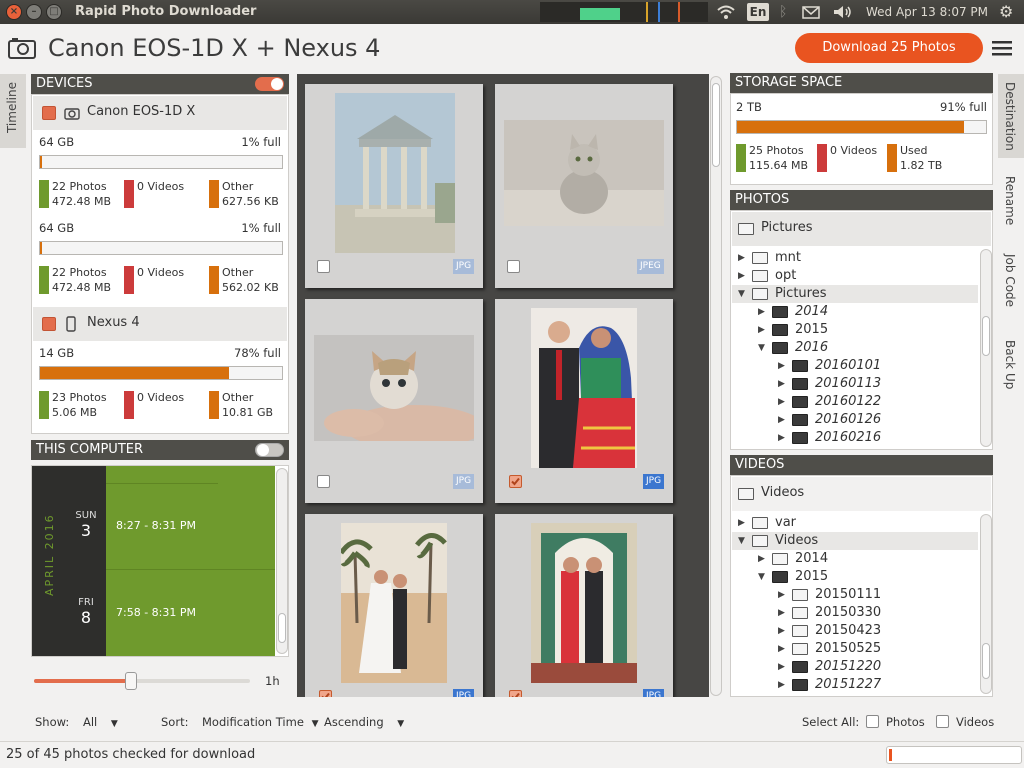 The height and width of the screenshot is (768, 1024). What do you see at coordinates (855, 276) in the screenshot?
I see `folder-tree-item: ▶ opt` at bounding box center [855, 276].